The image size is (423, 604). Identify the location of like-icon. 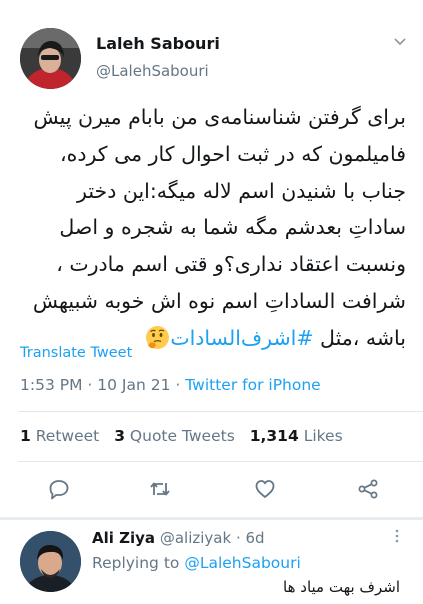
(265, 489).